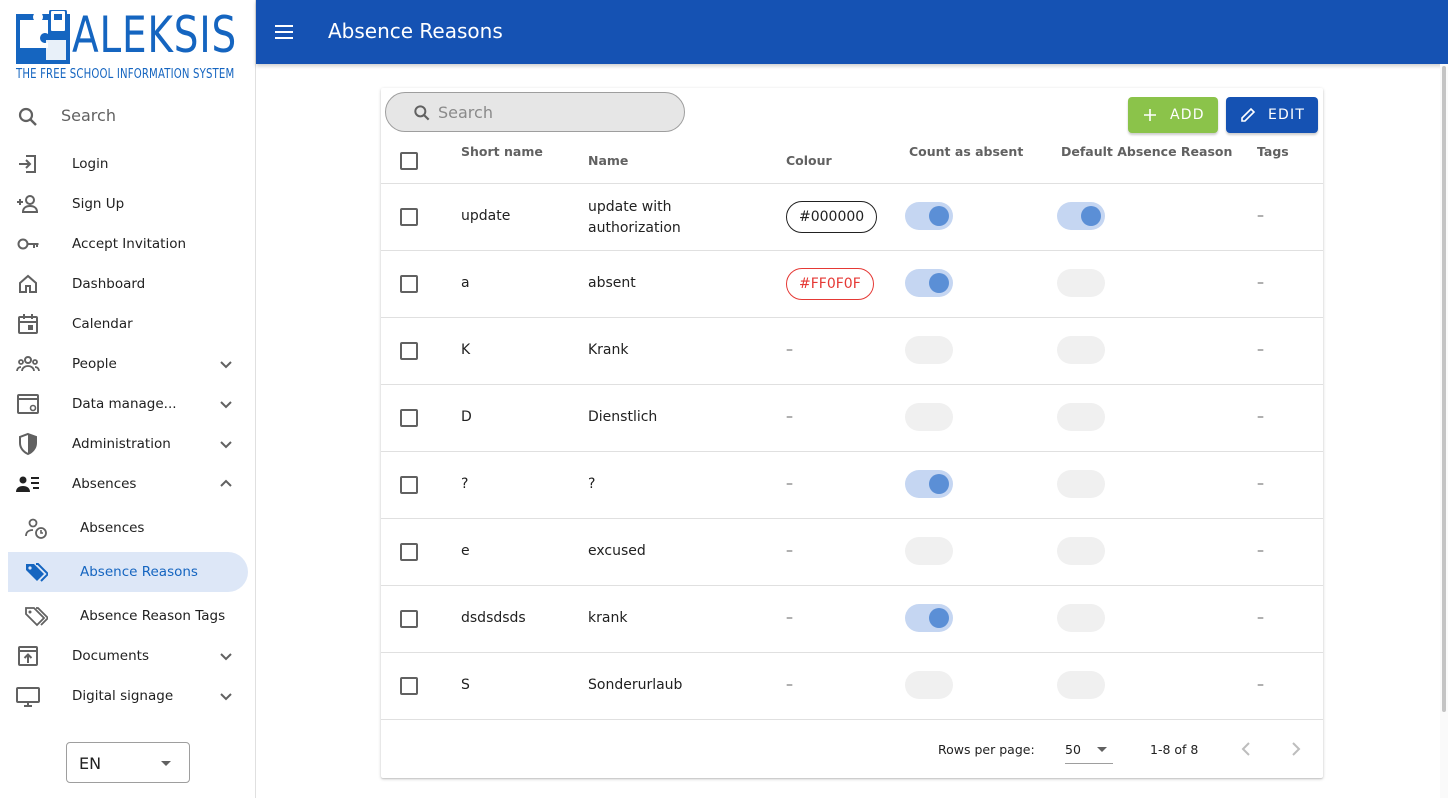 The width and height of the screenshot is (1448, 798). I want to click on sidebar-item-absences: Absences, so click(128, 528).